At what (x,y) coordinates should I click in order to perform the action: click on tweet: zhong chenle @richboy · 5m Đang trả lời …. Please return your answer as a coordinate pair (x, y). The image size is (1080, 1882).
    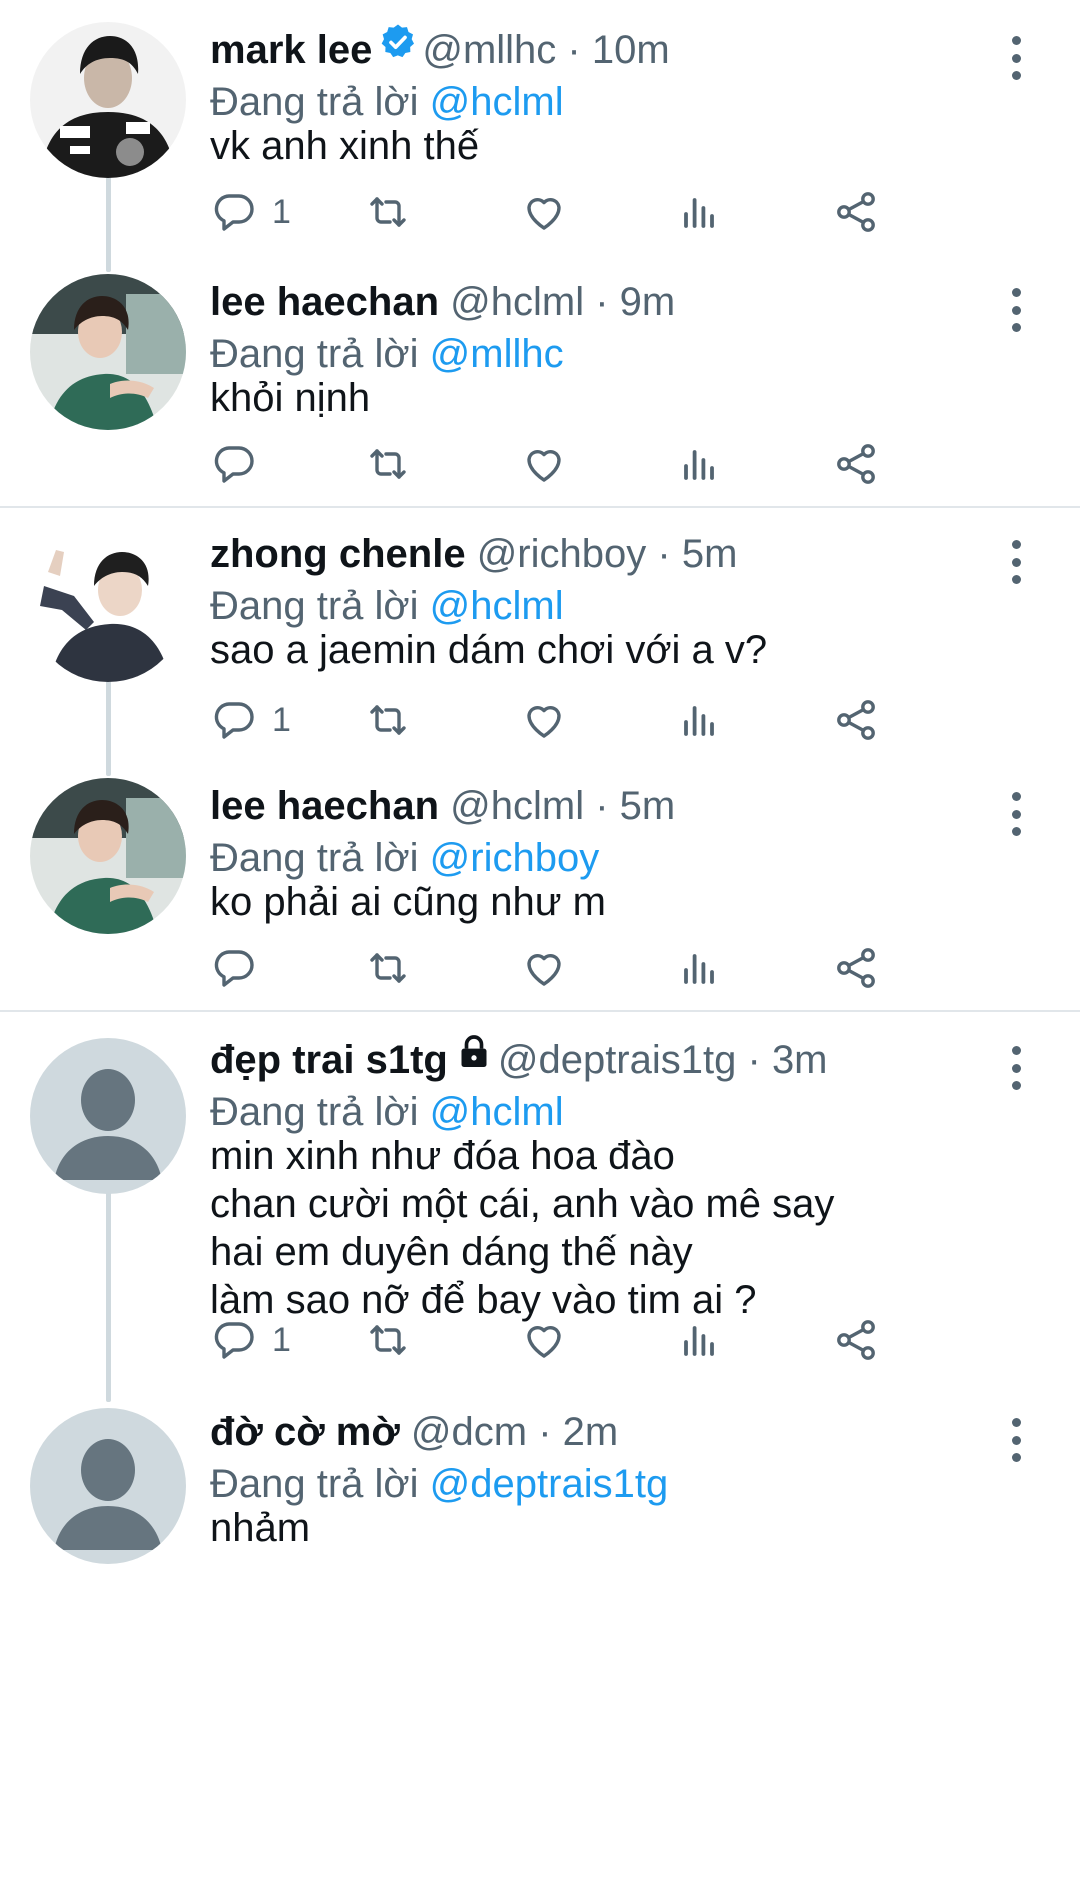
    Looking at the image, I should click on (540, 646).